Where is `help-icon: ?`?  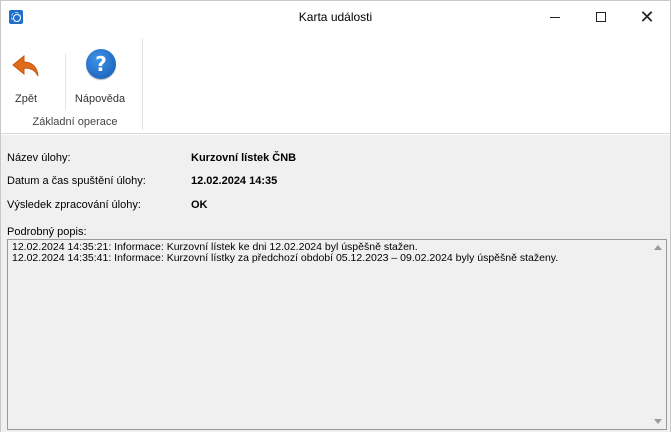 help-icon: ? is located at coordinates (101, 64).